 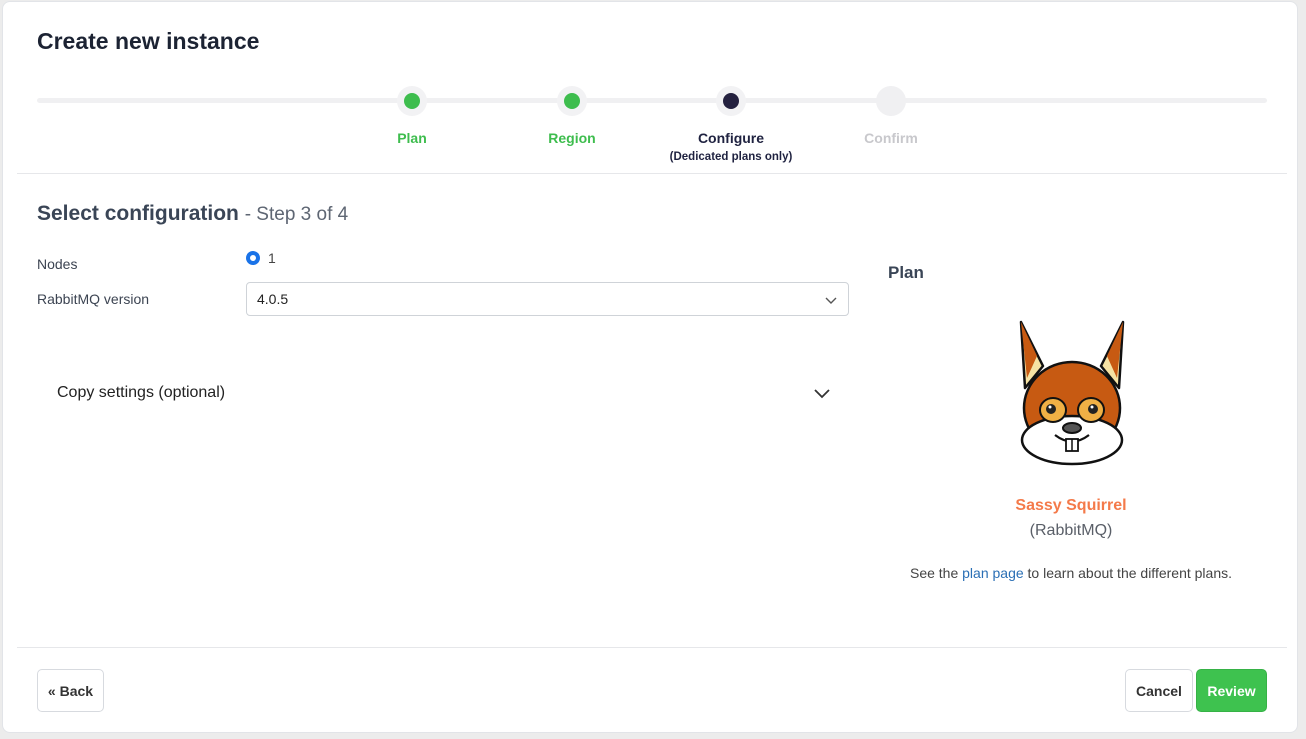 What do you see at coordinates (572, 138) in the screenshot?
I see `step-region-label: Region` at bounding box center [572, 138].